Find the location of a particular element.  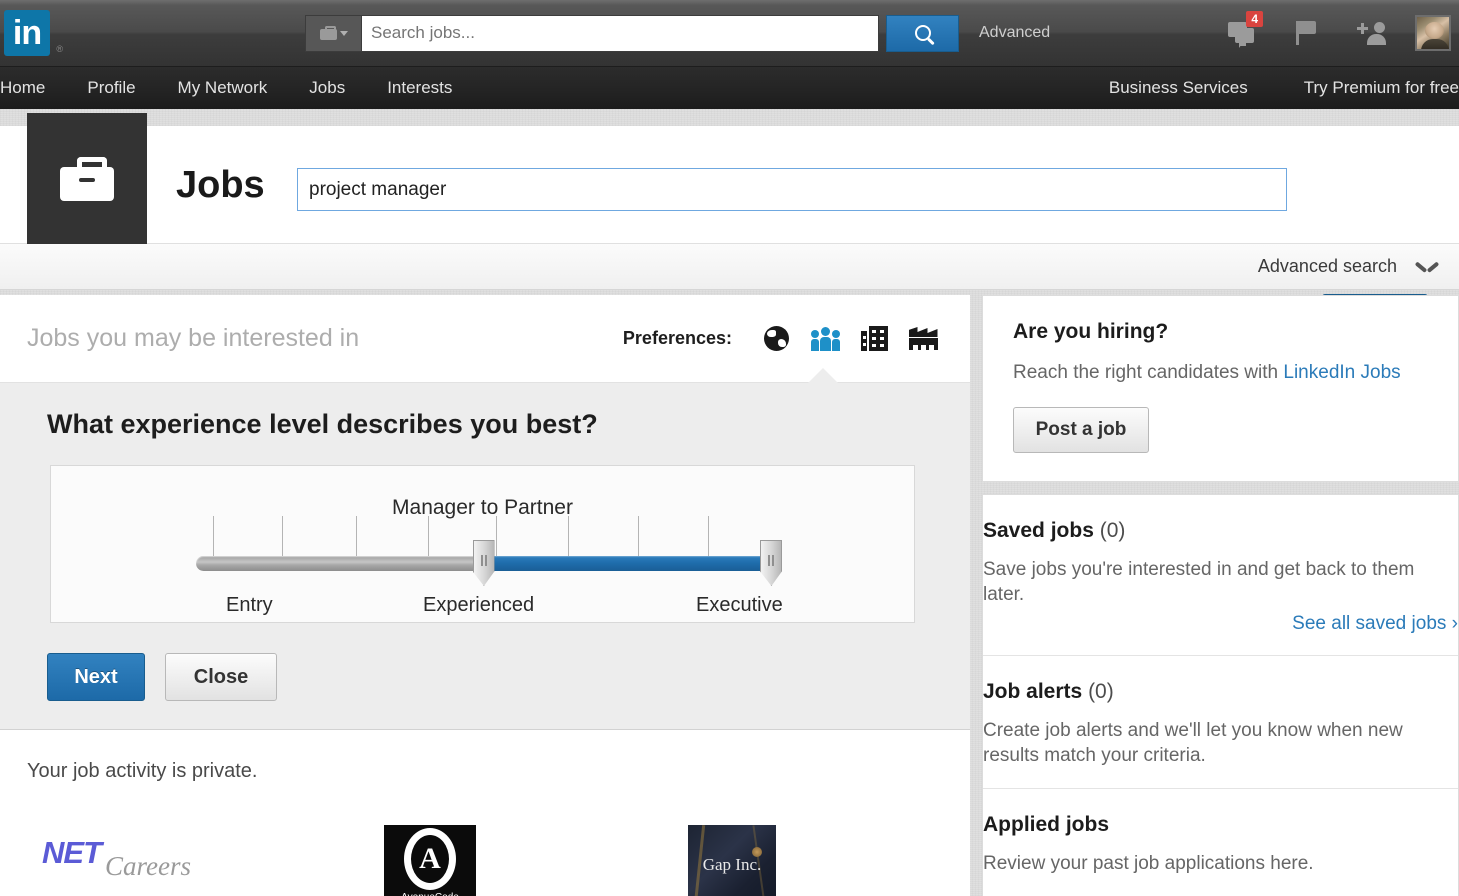

secnav-secondary-links: Business Services Try Premium for free is located at coordinates (1284, 88).